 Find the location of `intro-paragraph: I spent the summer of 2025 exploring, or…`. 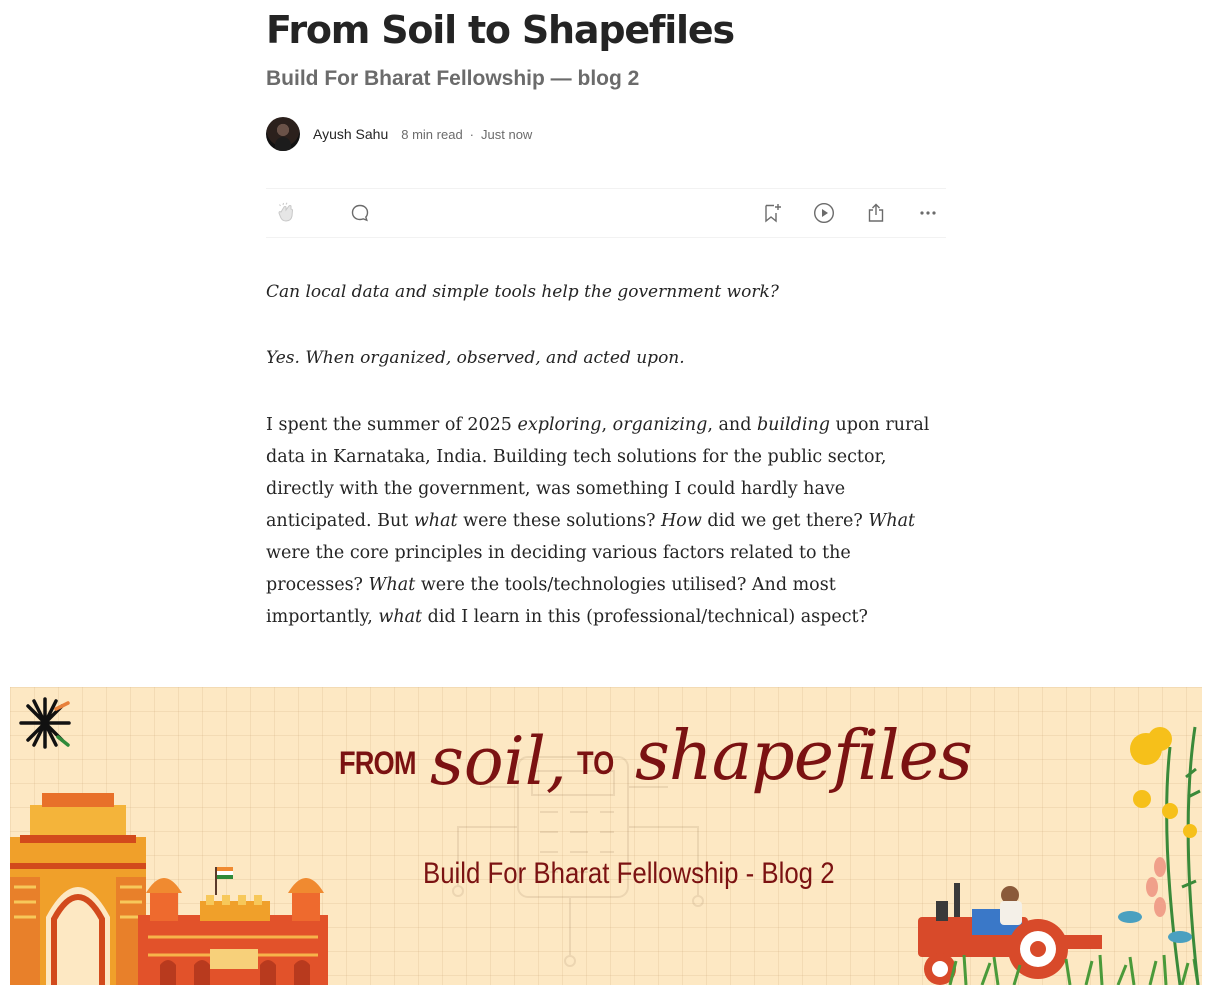

intro-paragraph: I spent the summer of 2025 exploring, or… is located at coordinates (606, 521).